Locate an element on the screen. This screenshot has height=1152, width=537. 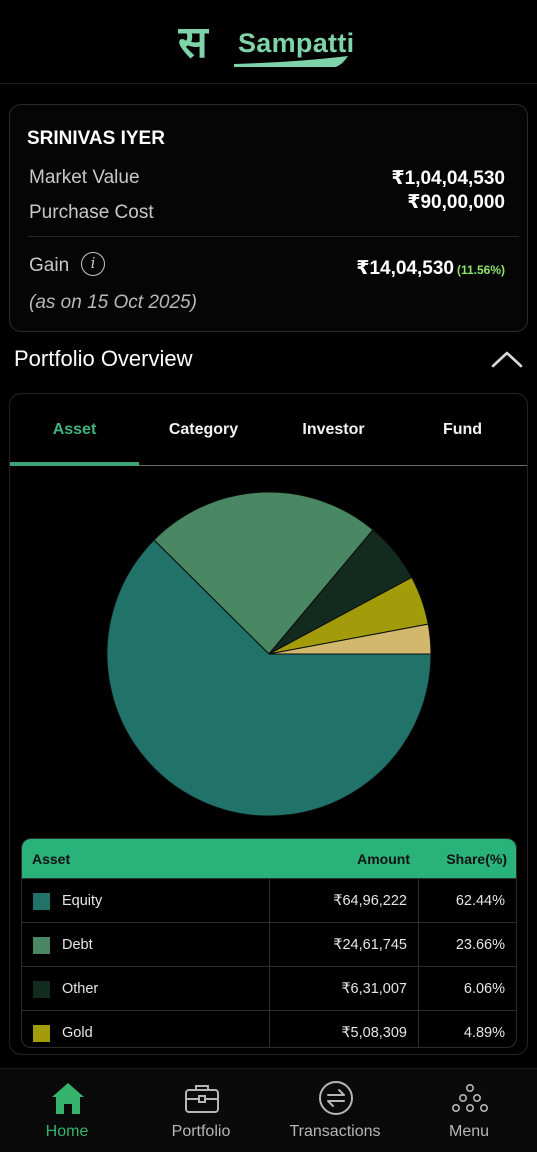
asset-share: 4.89% is located at coordinates (467, 1029).